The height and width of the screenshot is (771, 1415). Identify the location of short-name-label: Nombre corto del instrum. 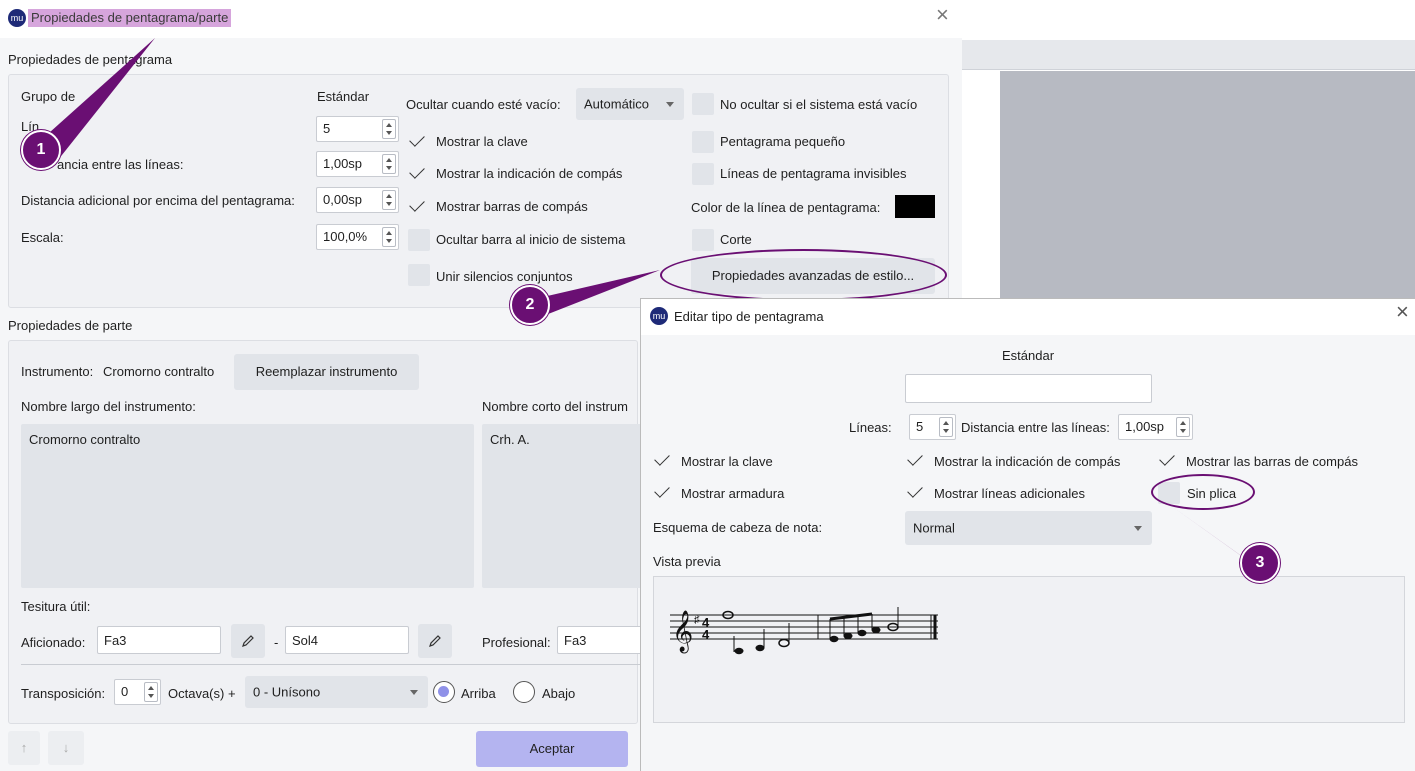
(555, 406).